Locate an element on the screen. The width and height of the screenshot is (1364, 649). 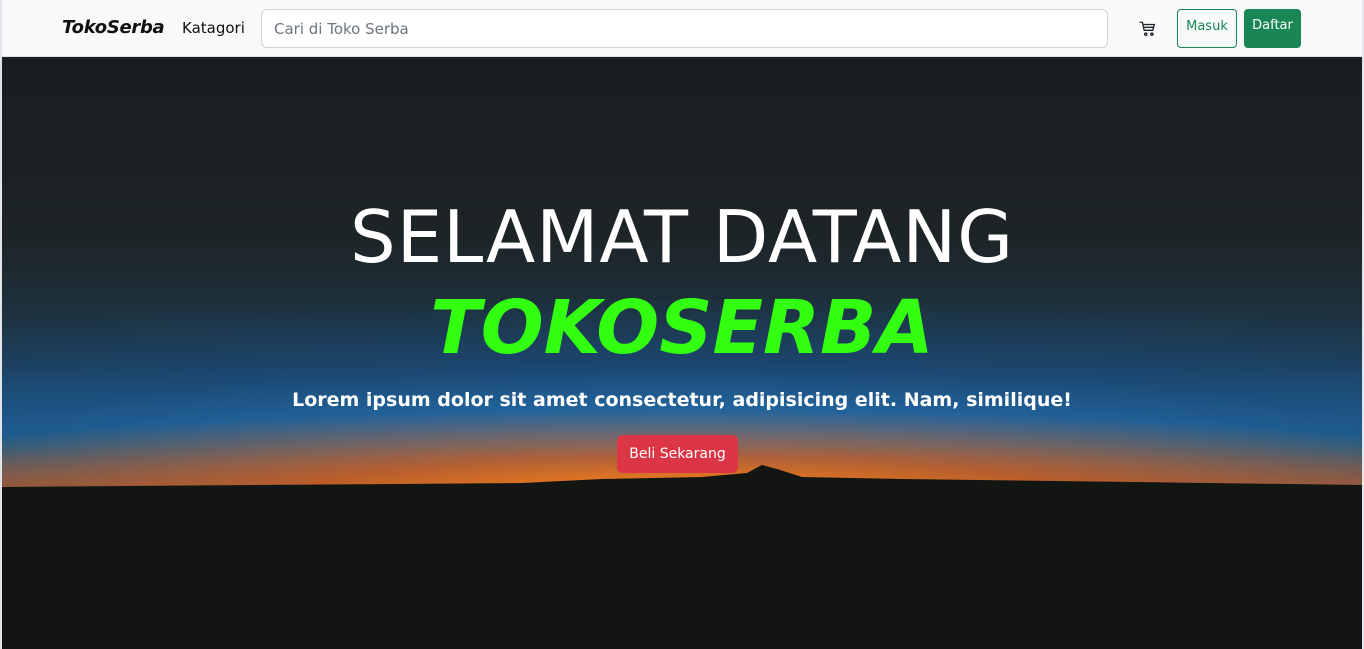
register-button: Daftar is located at coordinates (1272, 28).